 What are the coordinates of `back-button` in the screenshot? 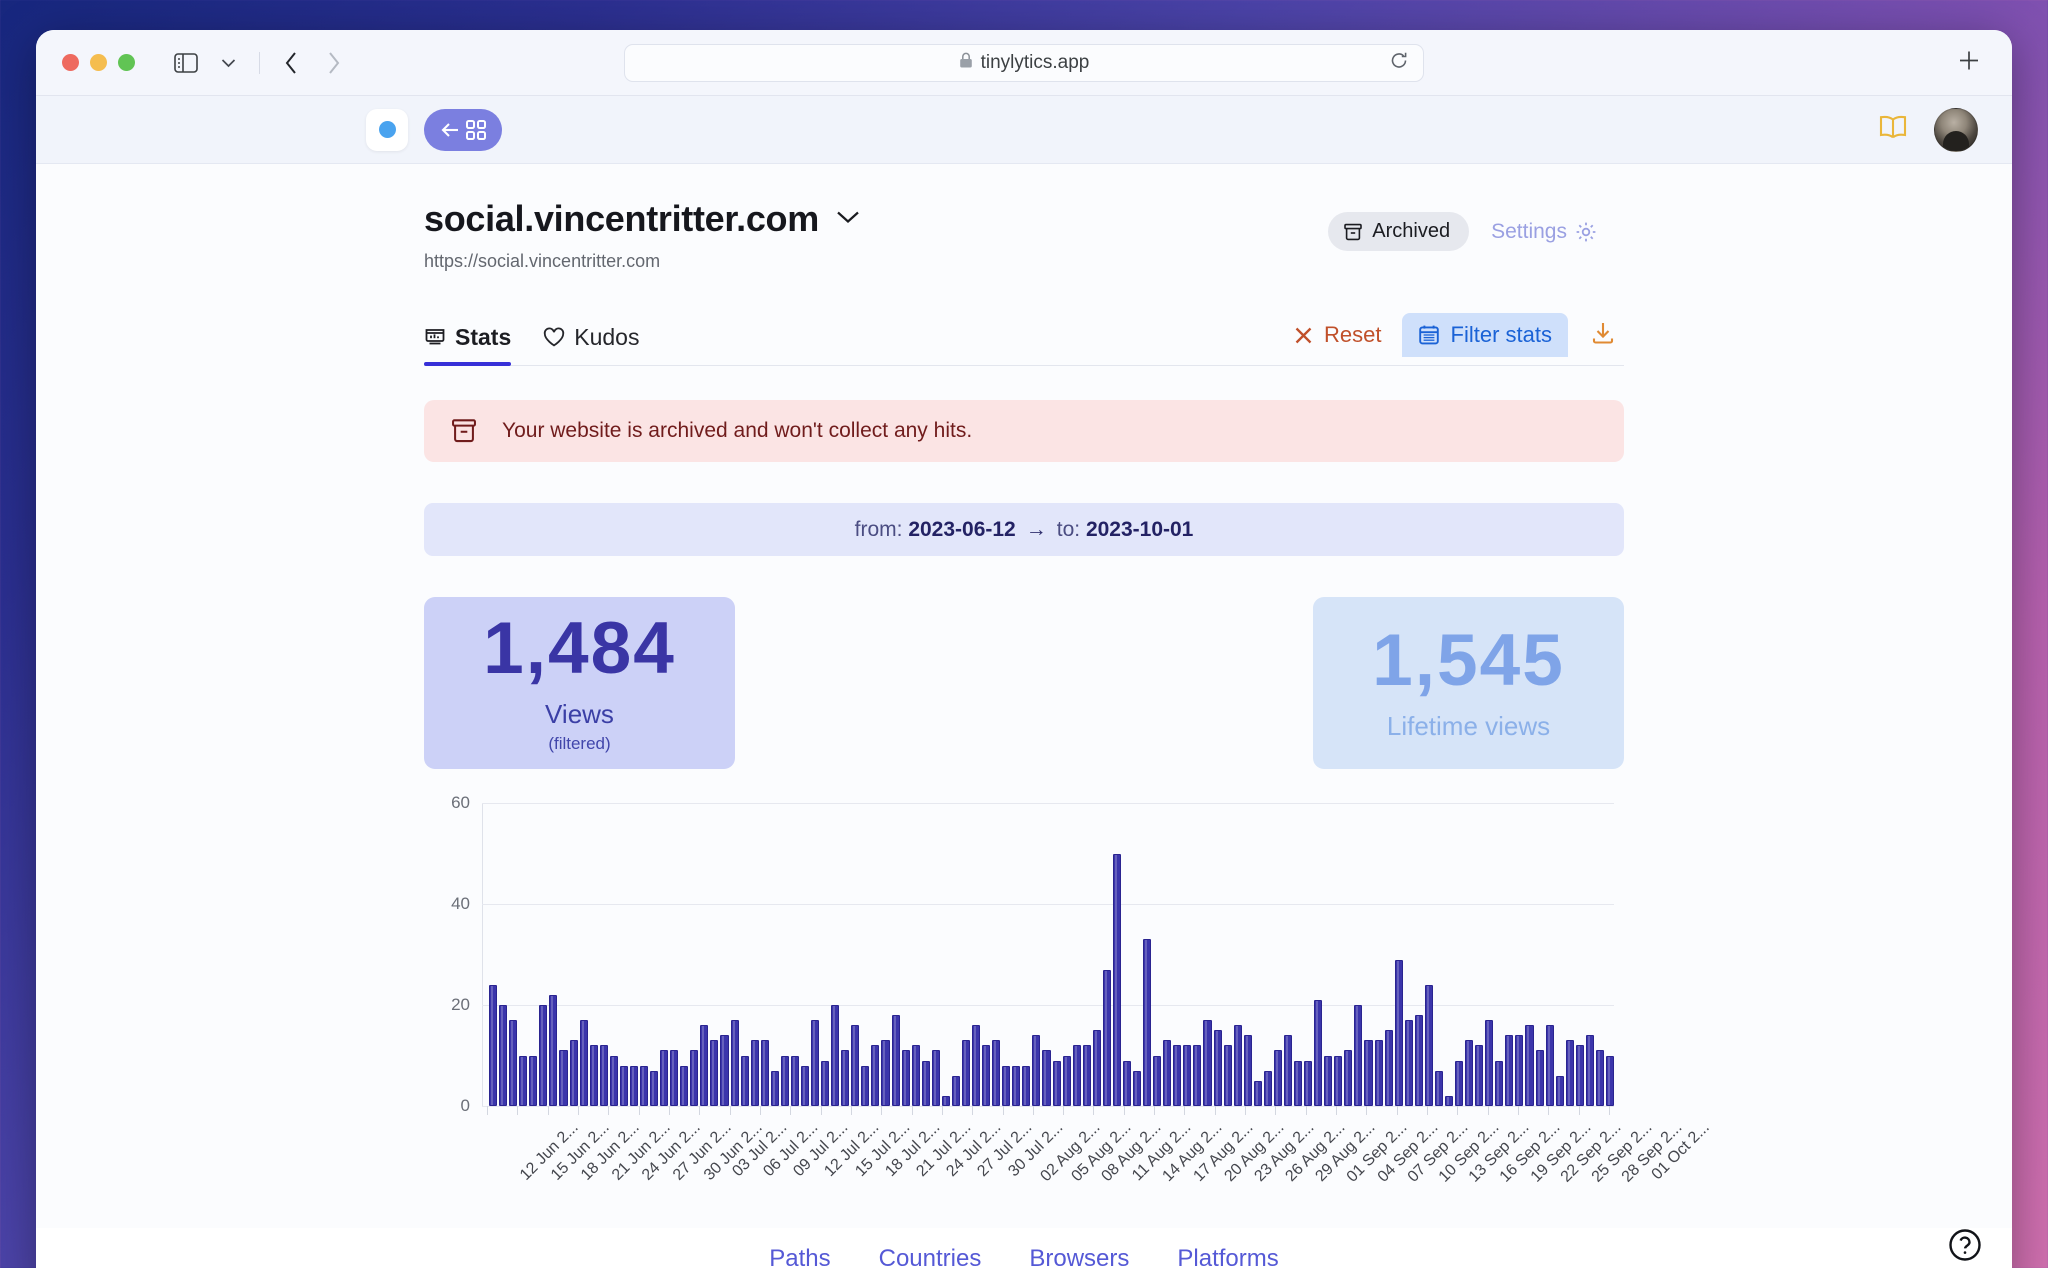 It's located at (291, 63).